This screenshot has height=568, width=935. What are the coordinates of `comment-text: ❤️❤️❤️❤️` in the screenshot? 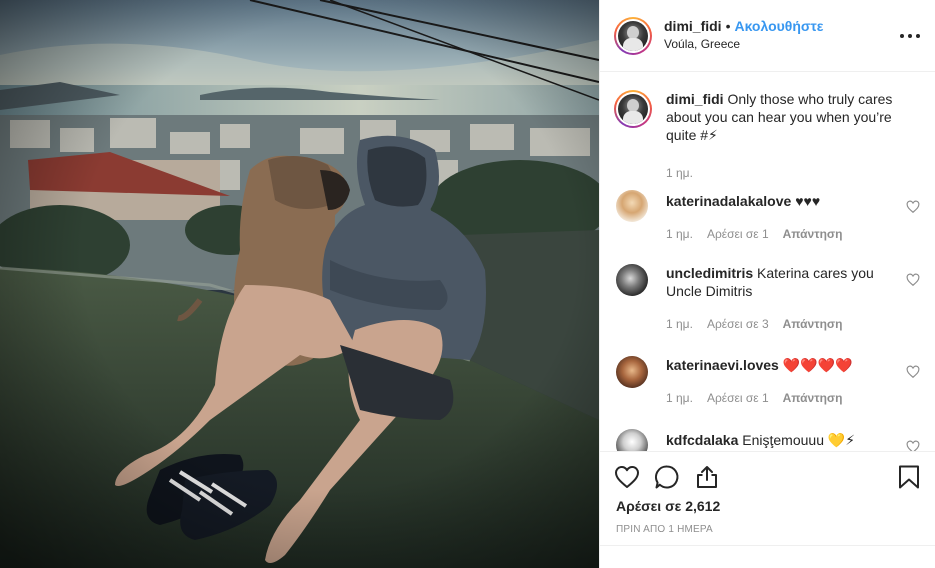 It's located at (817, 365).